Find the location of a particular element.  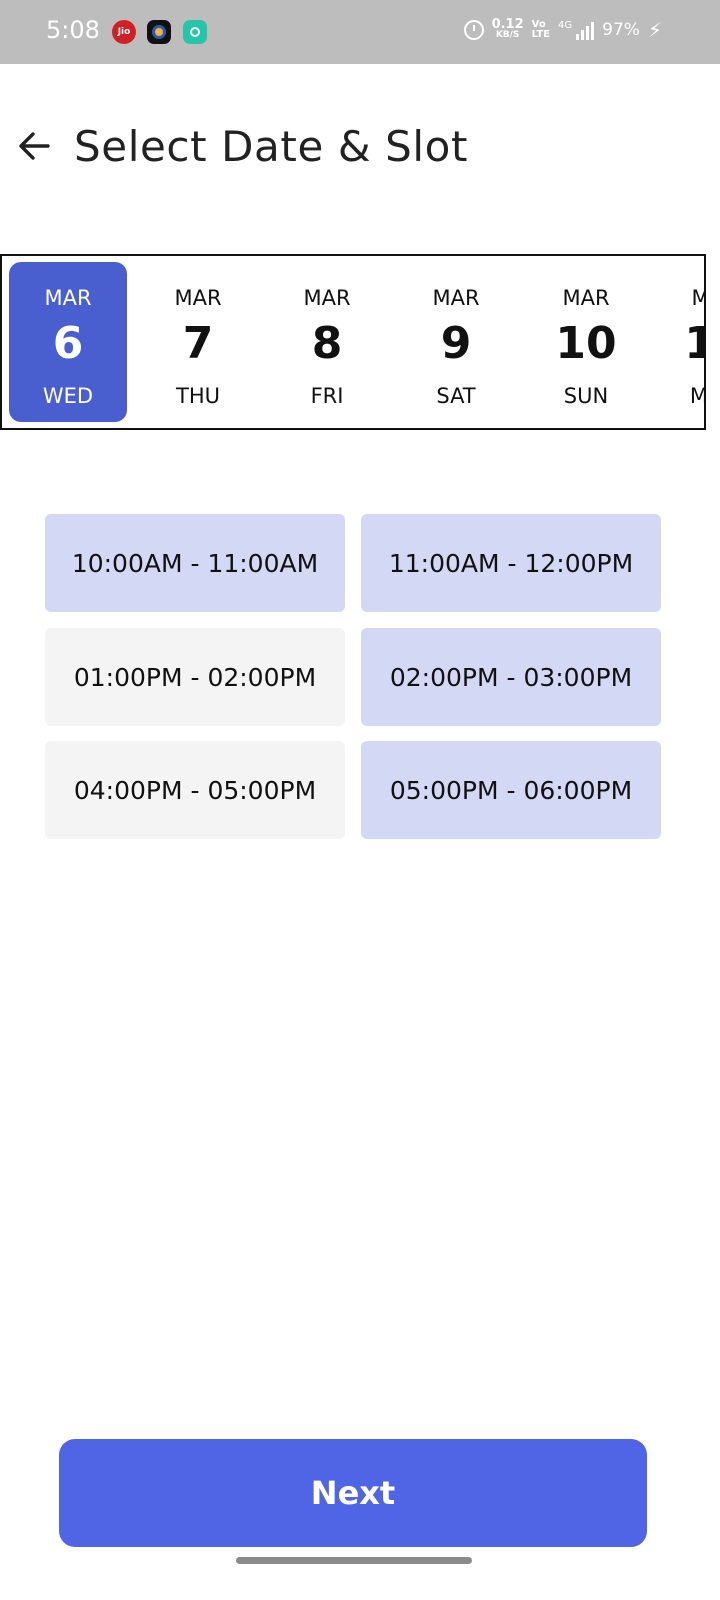

app-header: Select Date & Slot is located at coordinates (360, 145).